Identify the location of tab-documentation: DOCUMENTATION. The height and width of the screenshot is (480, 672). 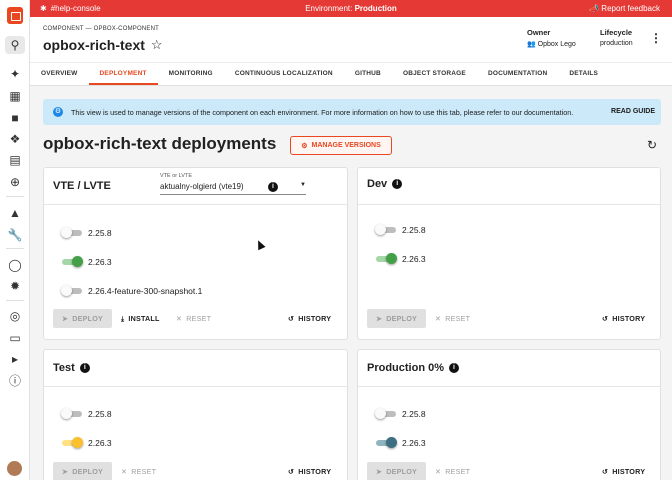
(517, 74).